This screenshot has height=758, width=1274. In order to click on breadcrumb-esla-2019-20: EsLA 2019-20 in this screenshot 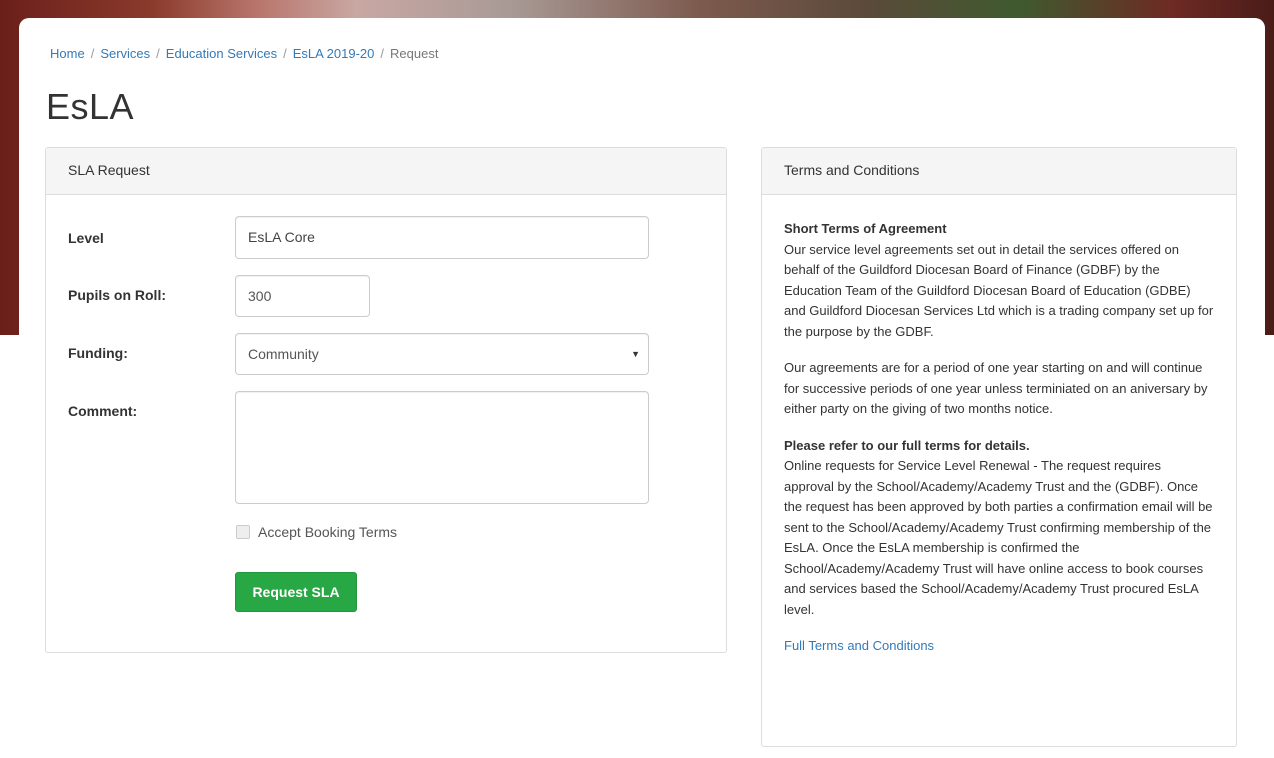, I will do `click(334, 53)`.